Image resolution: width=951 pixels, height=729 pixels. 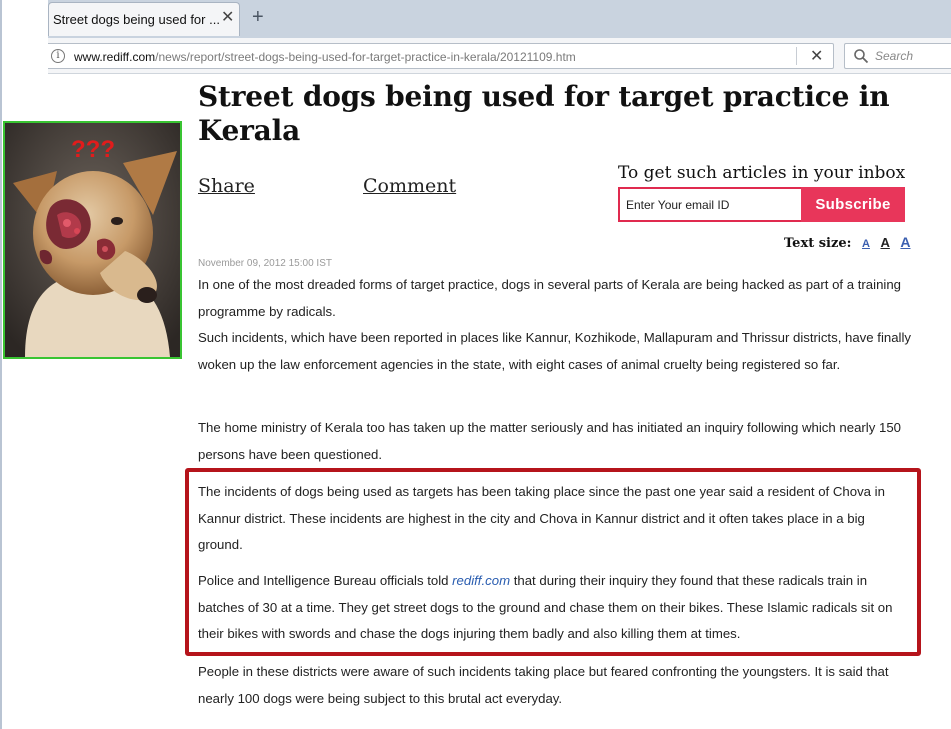 I want to click on photo-overlay-text: ???, so click(x=93, y=149).